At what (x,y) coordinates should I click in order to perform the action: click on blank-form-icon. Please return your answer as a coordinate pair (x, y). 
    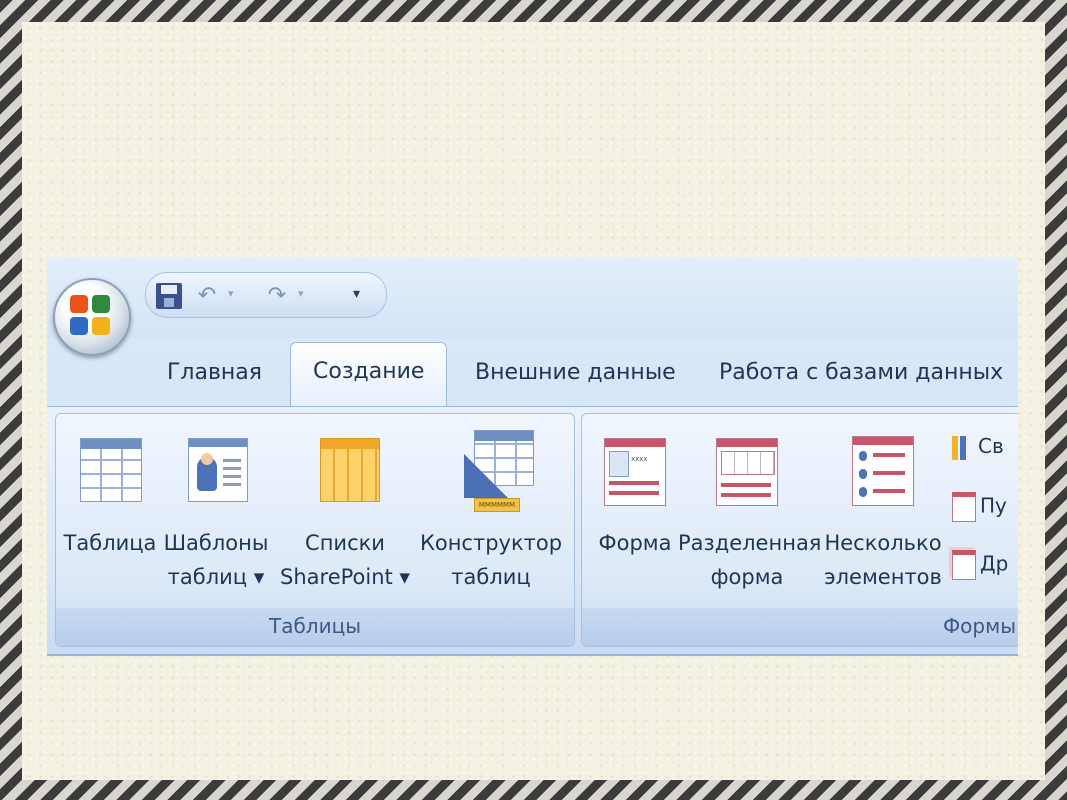
    Looking at the image, I should click on (964, 507).